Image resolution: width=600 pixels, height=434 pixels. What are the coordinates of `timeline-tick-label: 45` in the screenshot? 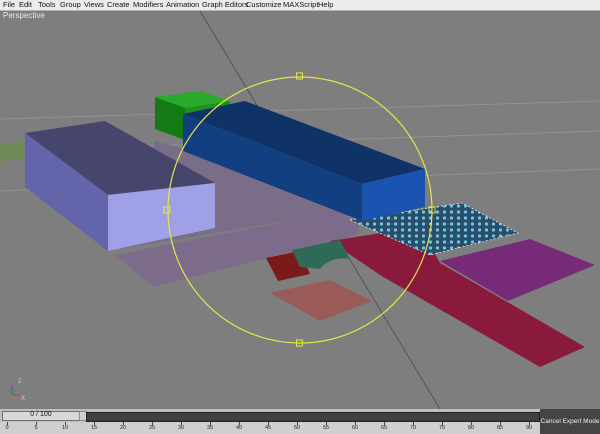 It's located at (268, 428).